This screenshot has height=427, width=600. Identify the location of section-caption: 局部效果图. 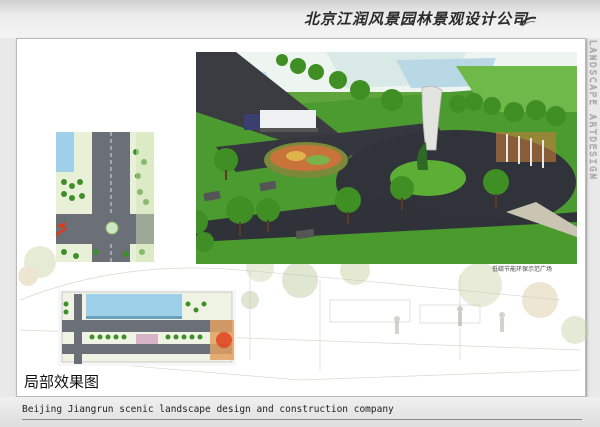
(62, 382).